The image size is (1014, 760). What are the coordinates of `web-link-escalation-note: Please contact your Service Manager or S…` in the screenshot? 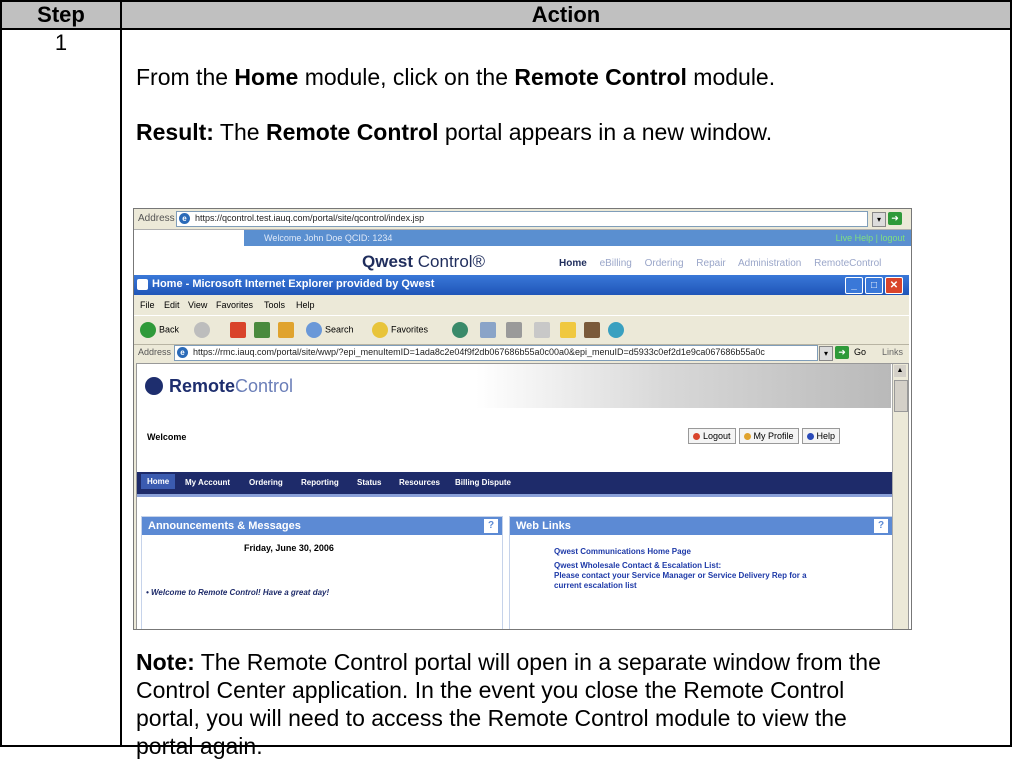 It's located at (680, 575).